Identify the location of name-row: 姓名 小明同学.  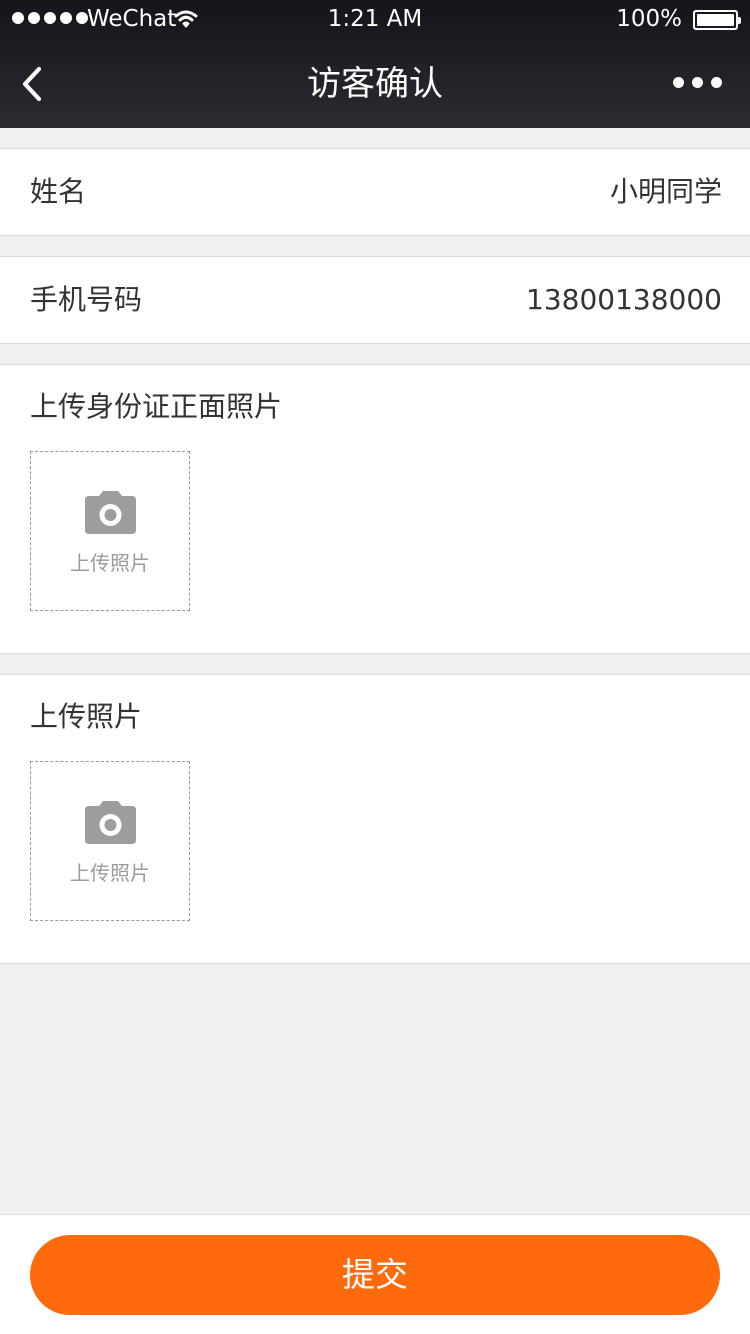
(375, 192).